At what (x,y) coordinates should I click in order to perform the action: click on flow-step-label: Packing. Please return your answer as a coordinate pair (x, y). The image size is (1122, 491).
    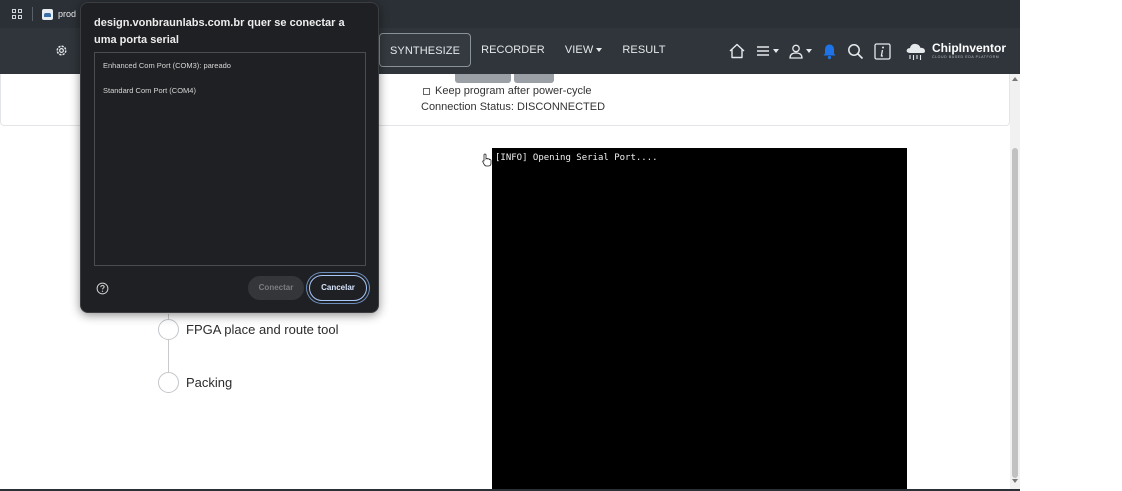
    Looking at the image, I should click on (209, 382).